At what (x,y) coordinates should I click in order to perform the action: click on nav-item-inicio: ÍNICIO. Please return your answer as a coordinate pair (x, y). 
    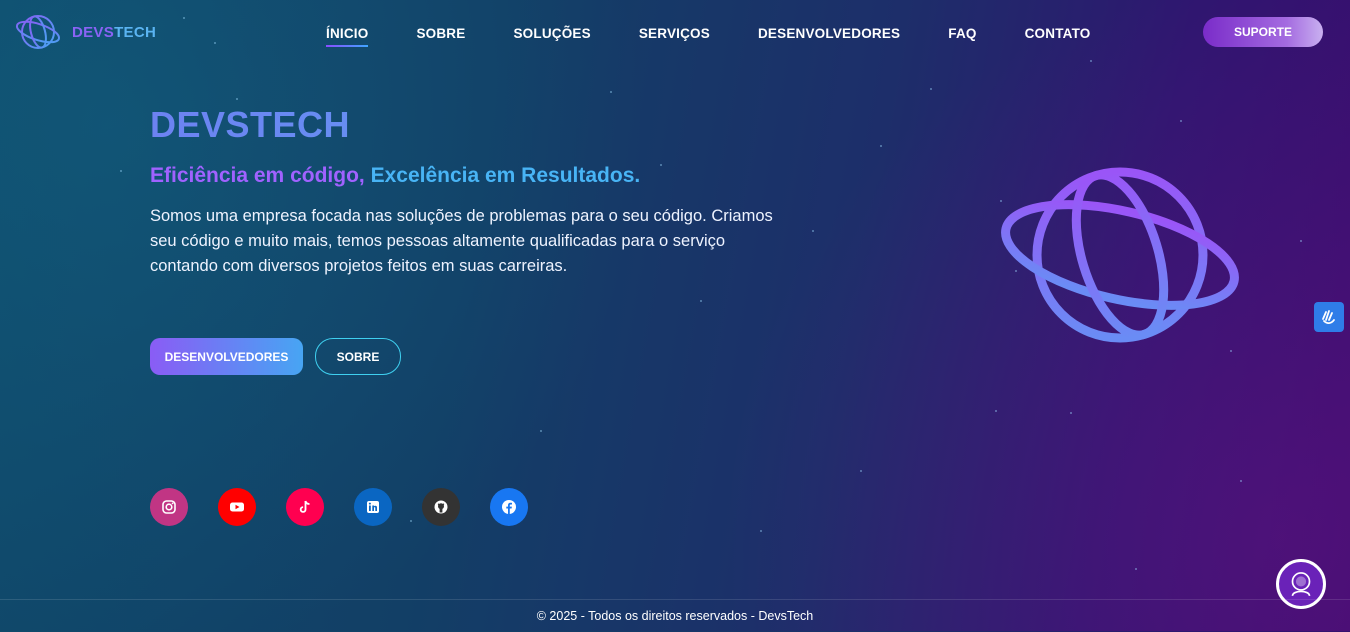
    Looking at the image, I should click on (347, 36).